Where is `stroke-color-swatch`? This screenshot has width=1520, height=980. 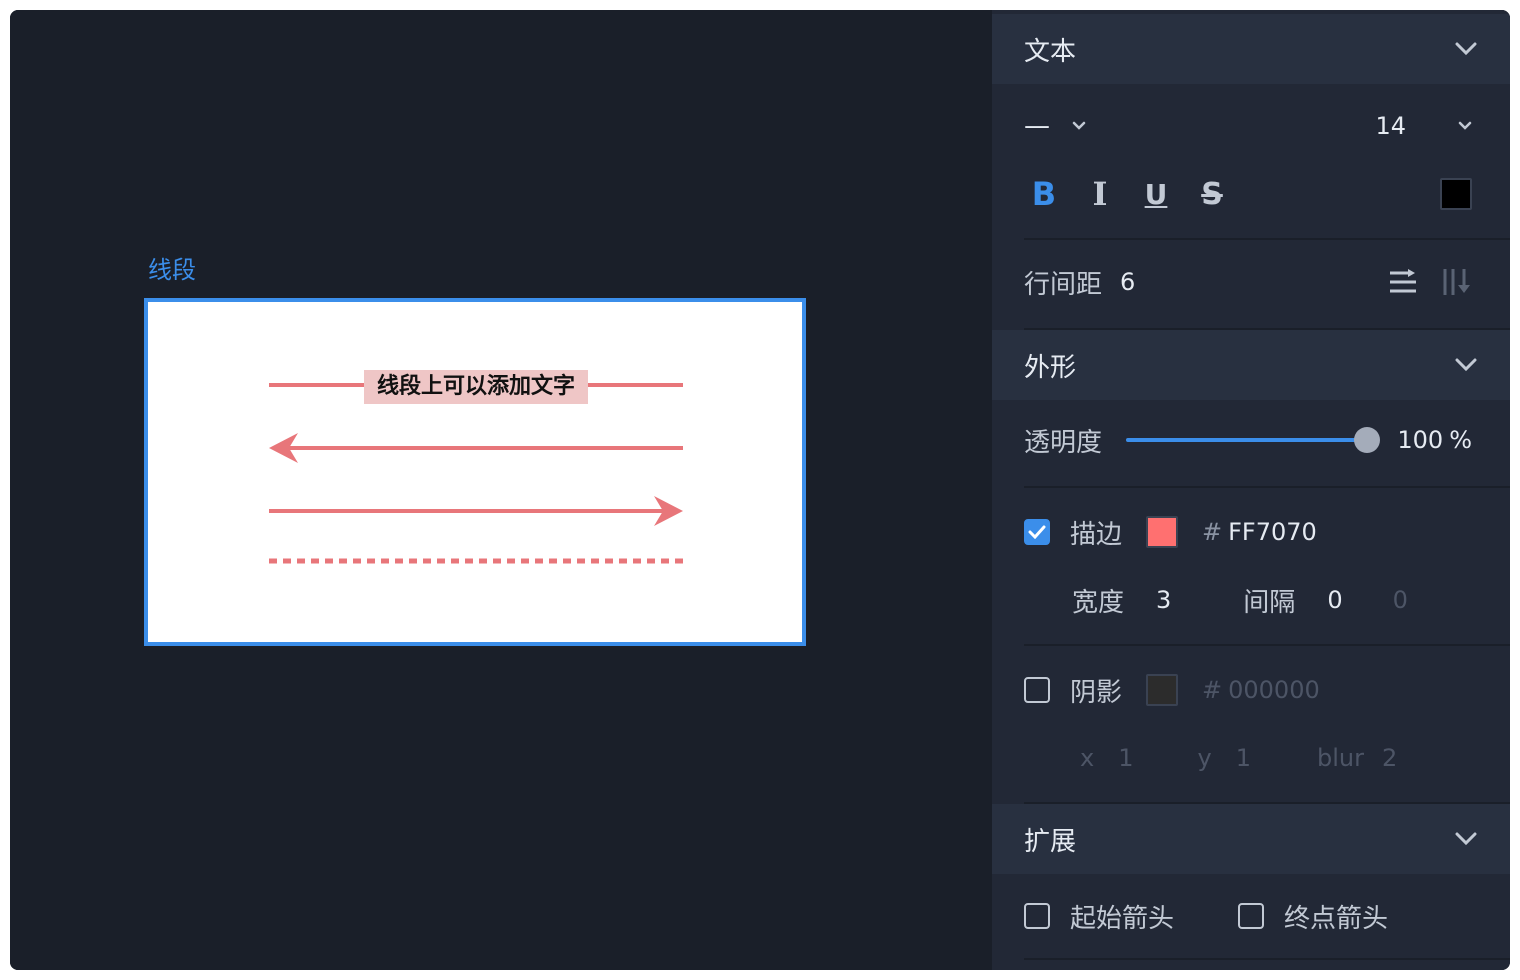 stroke-color-swatch is located at coordinates (1162, 532).